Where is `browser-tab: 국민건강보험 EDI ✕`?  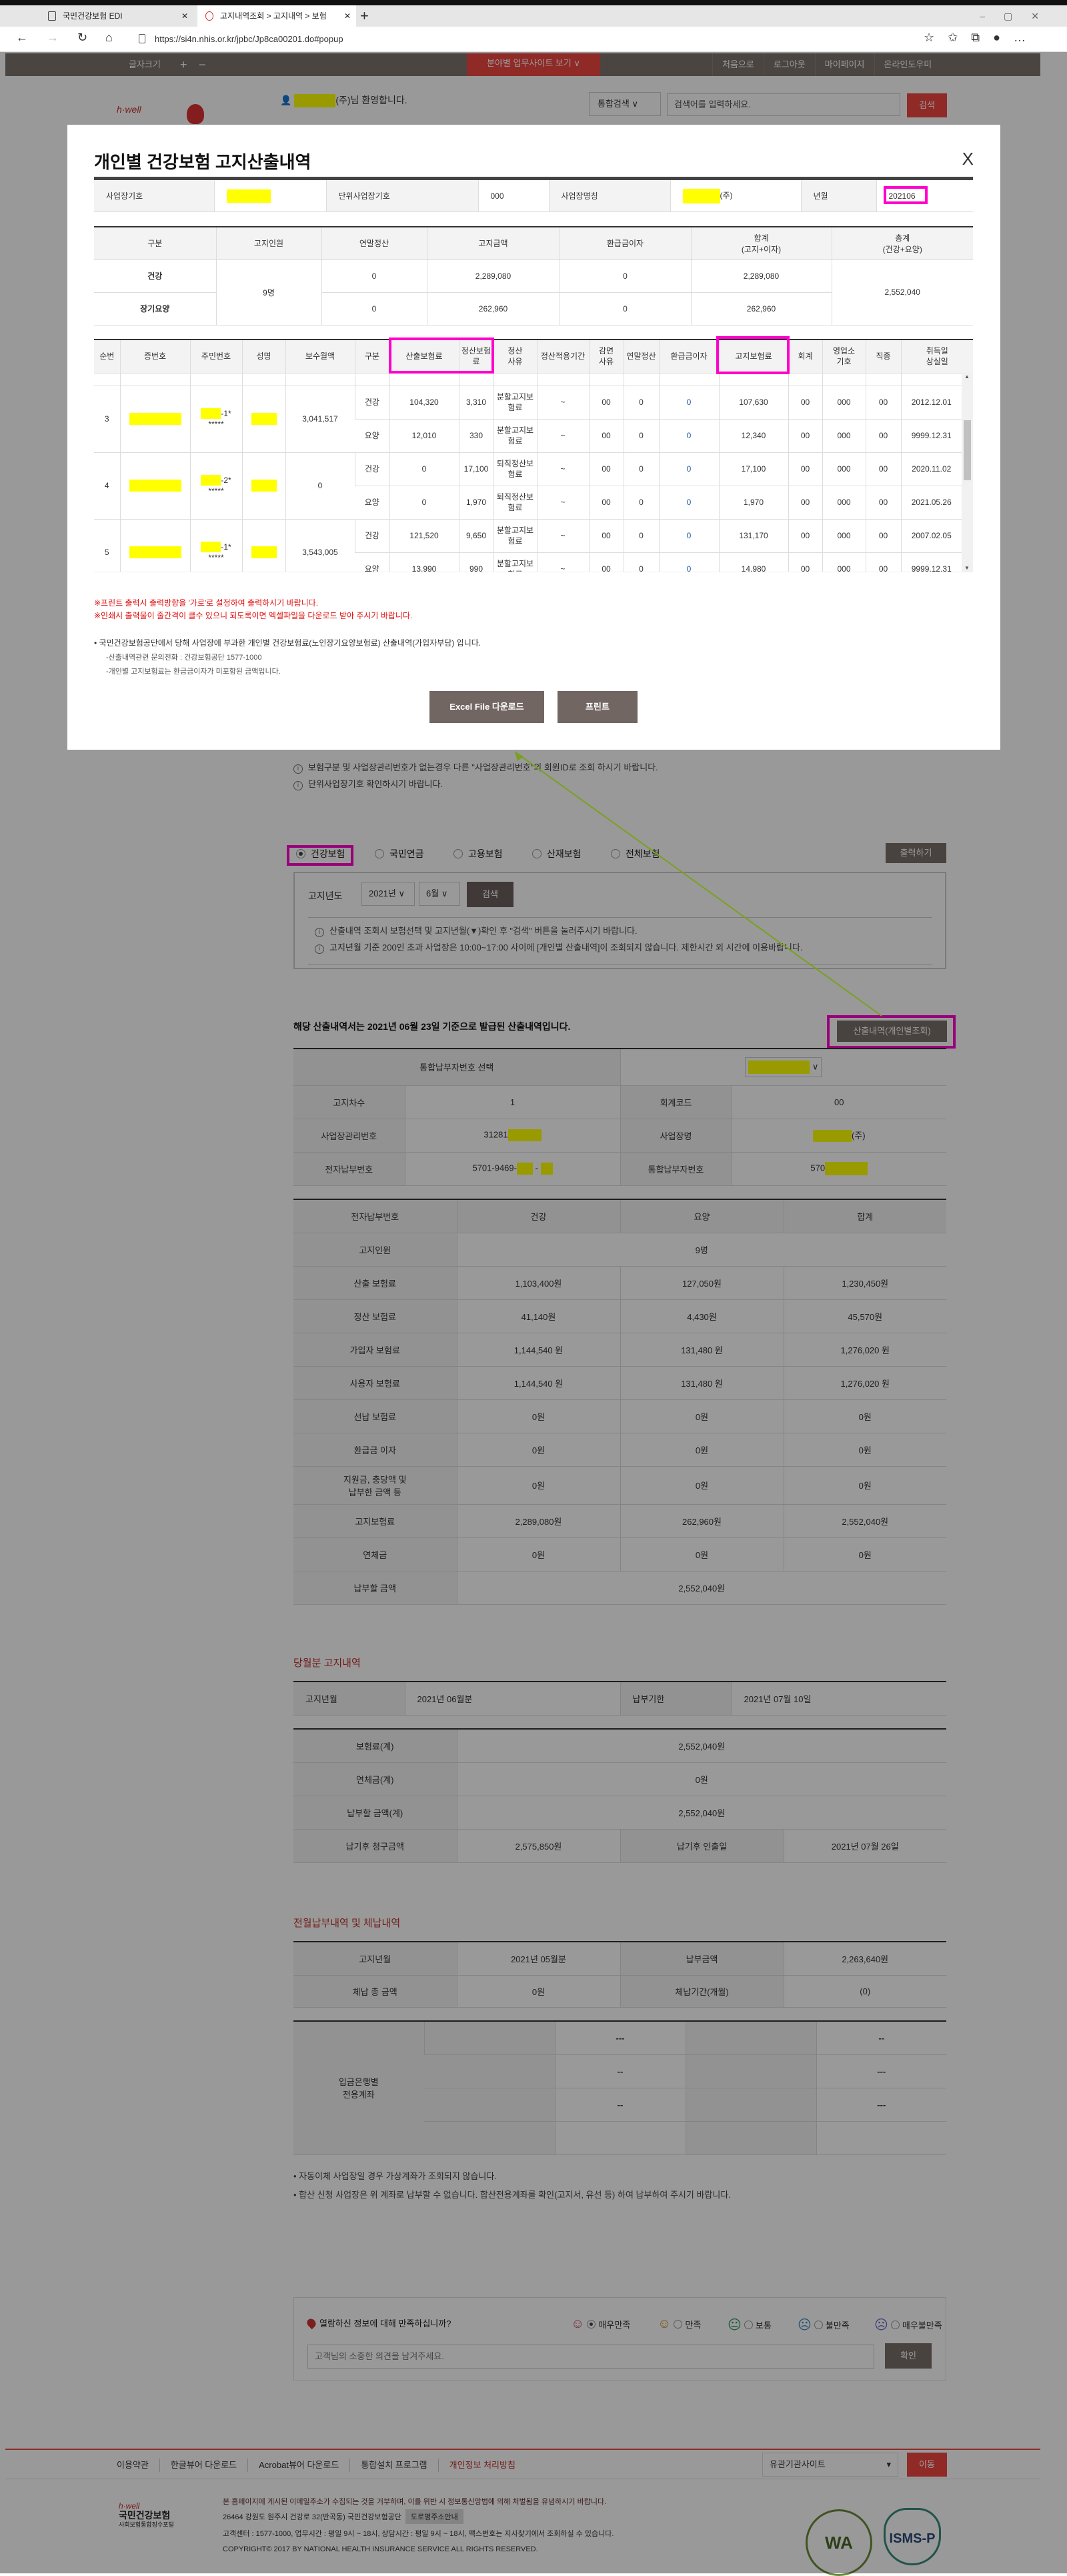
browser-tab: 국민건강보험 EDI ✕ is located at coordinates (116, 16).